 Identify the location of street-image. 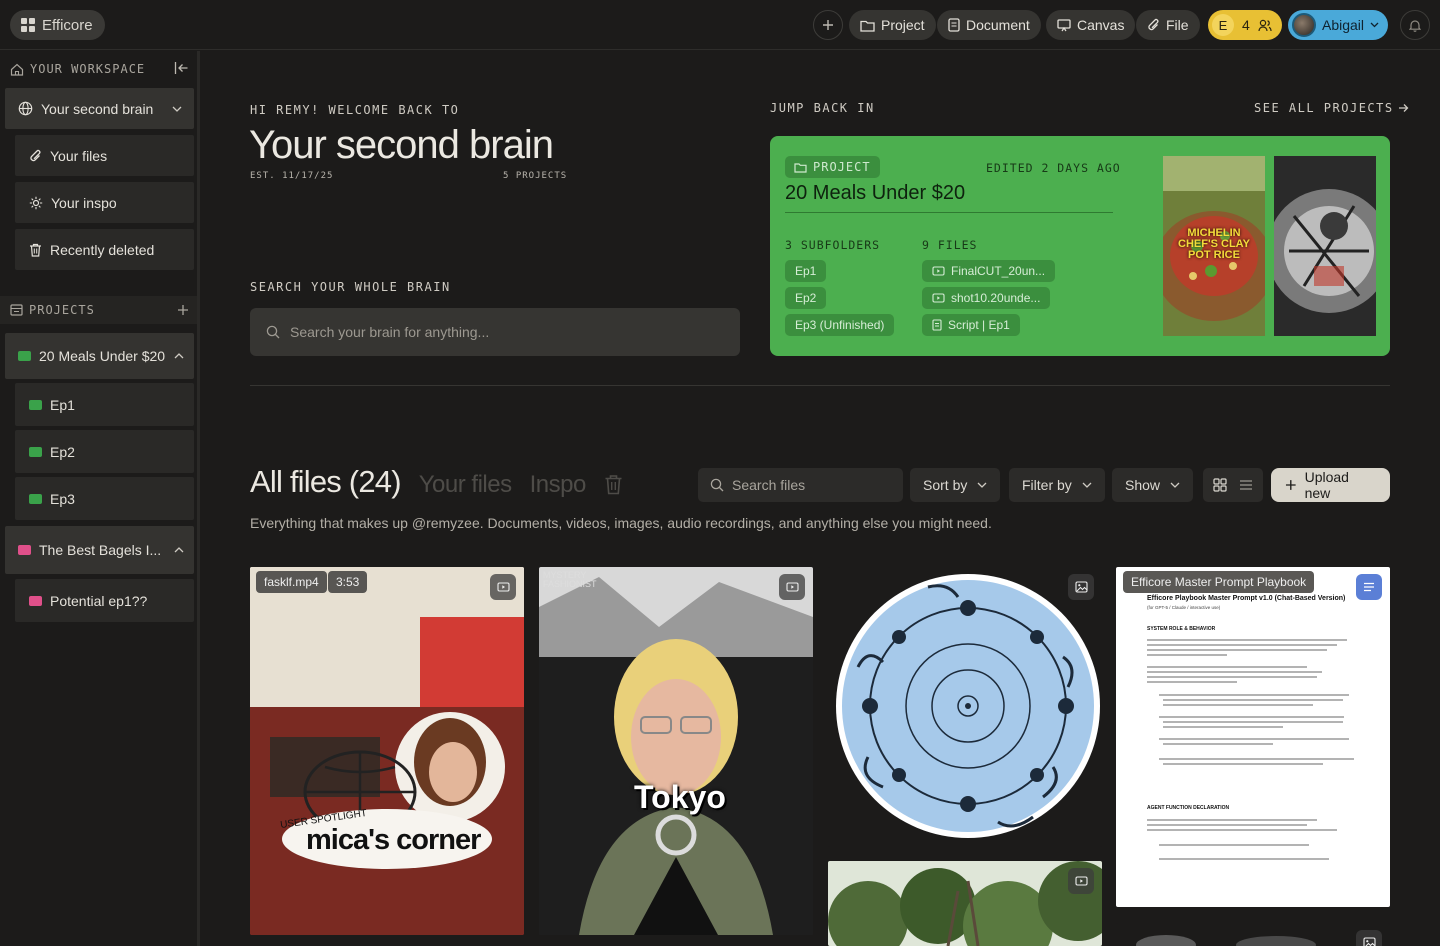
(1325, 246).